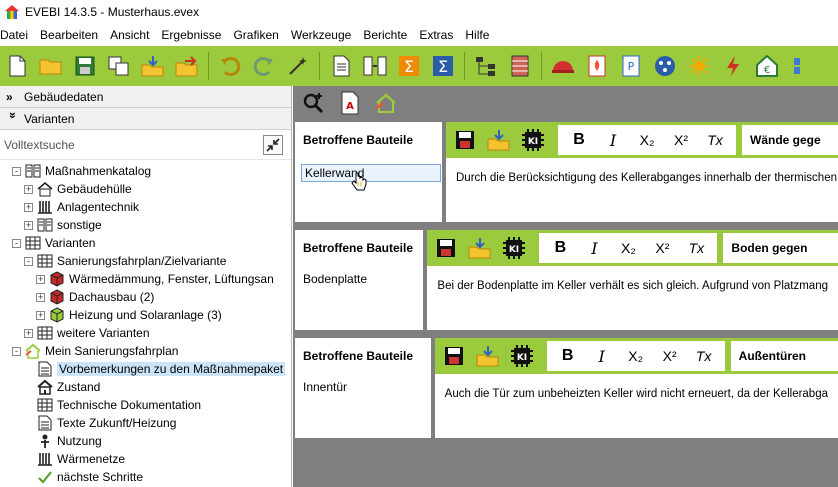 The height and width of the screenshot is (487, 838). Describe the element at coordinates (119, 66) in the screenshot. I see `copy-icon` at that location.